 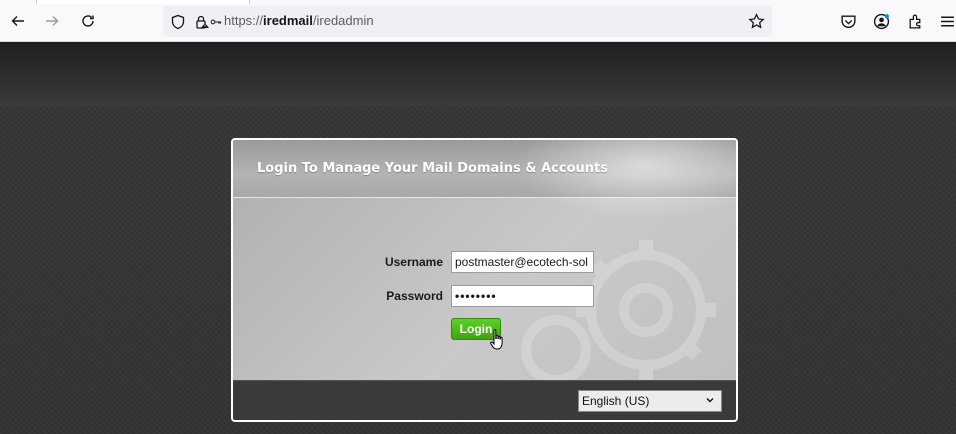 What do you see at coordinates (216, 21) in the screenshot?
I see `key-icon` at bounding box center [216, 21].